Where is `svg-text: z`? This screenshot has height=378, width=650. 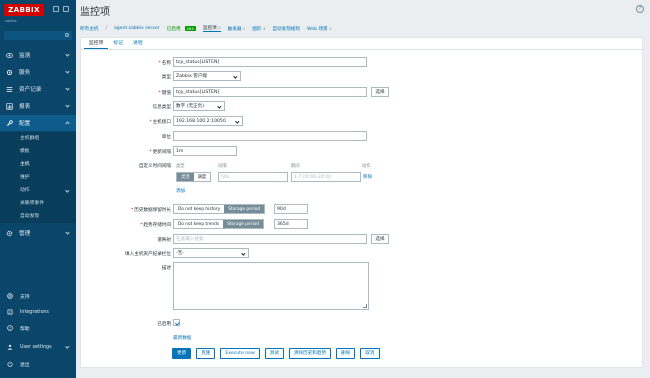
svg-text: z is located at coordinates (10, 313).